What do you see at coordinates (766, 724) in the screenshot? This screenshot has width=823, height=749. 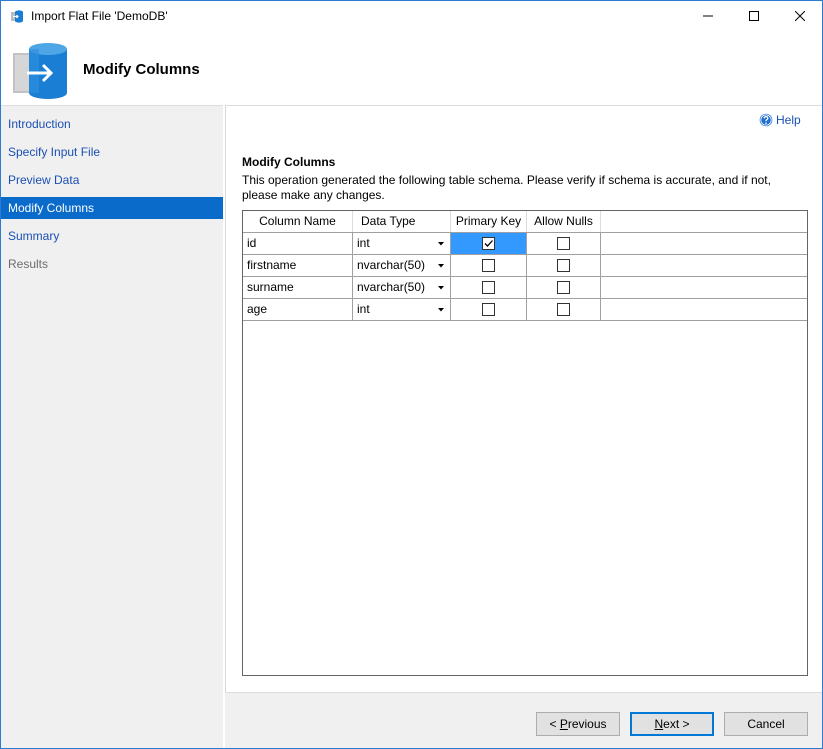 I see `cancel-button: Cancel` at bounding box center [766, 724].